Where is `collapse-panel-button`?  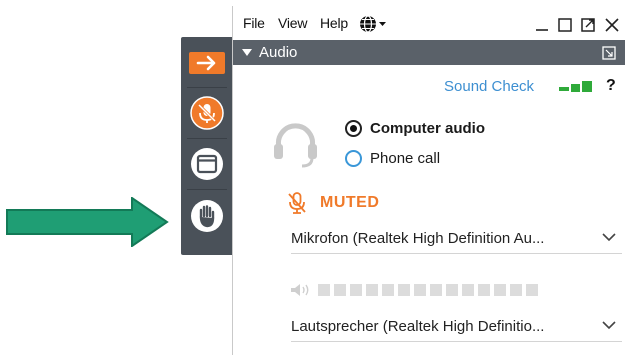
collapse-panel-button is located at coordinates (207, 63).